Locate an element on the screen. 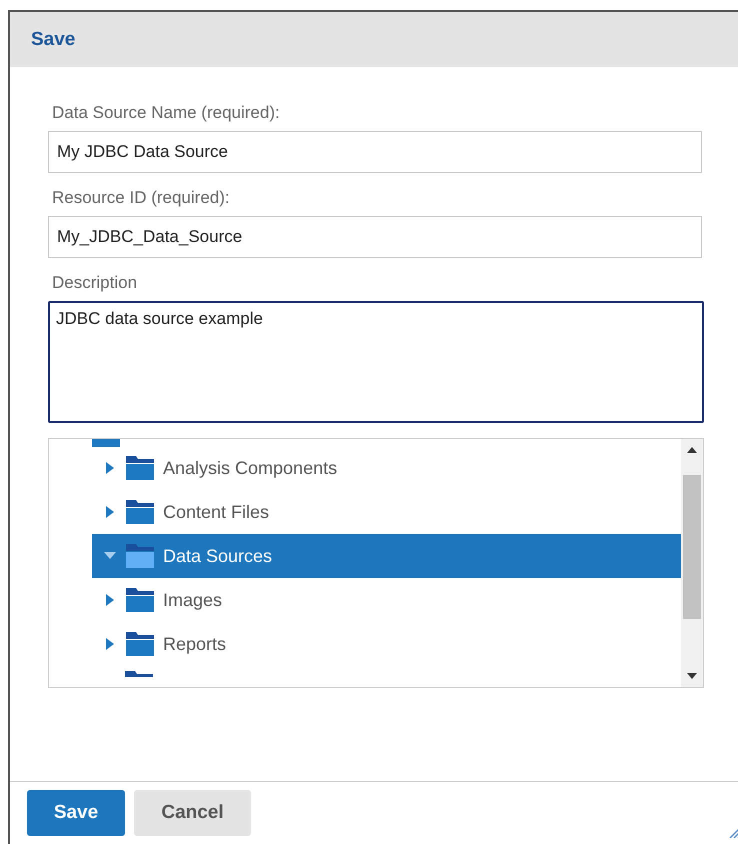 Image resolution: width=738 pixels, height=844 pixels. description-field: JDBC data source example is located at coordinates (376, 362).